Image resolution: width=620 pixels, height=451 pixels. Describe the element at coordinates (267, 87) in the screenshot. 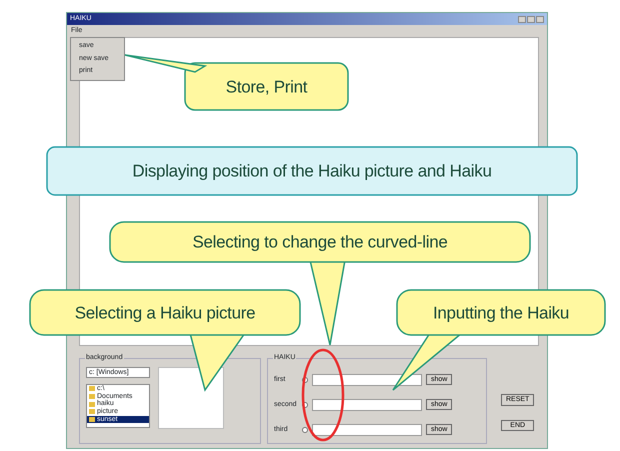

I see `callout-text: Store, Print` at that location.